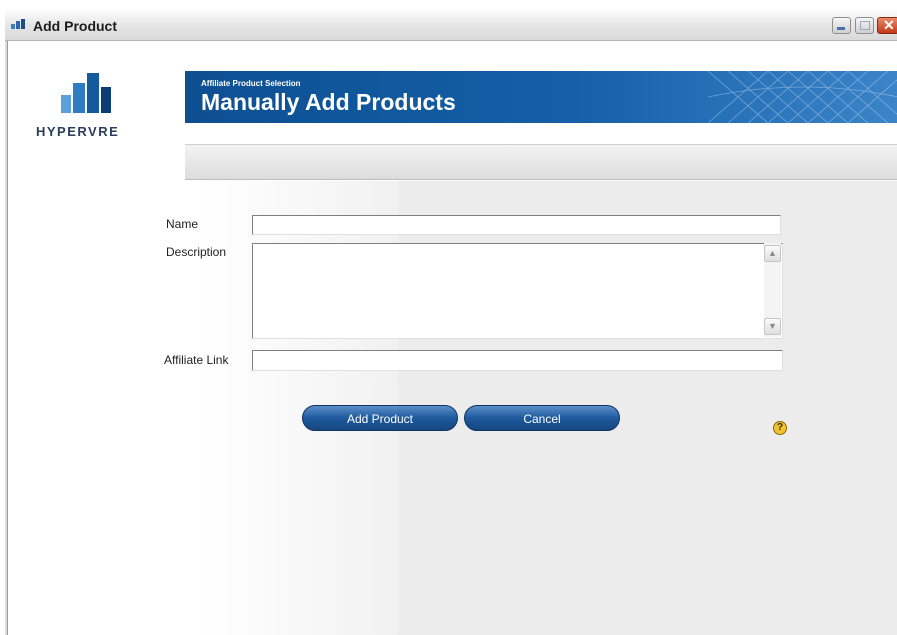 The width and height of the screenshot is (897, 635). I want to click on scroll-down-icon: ▼, so click(772, 326).